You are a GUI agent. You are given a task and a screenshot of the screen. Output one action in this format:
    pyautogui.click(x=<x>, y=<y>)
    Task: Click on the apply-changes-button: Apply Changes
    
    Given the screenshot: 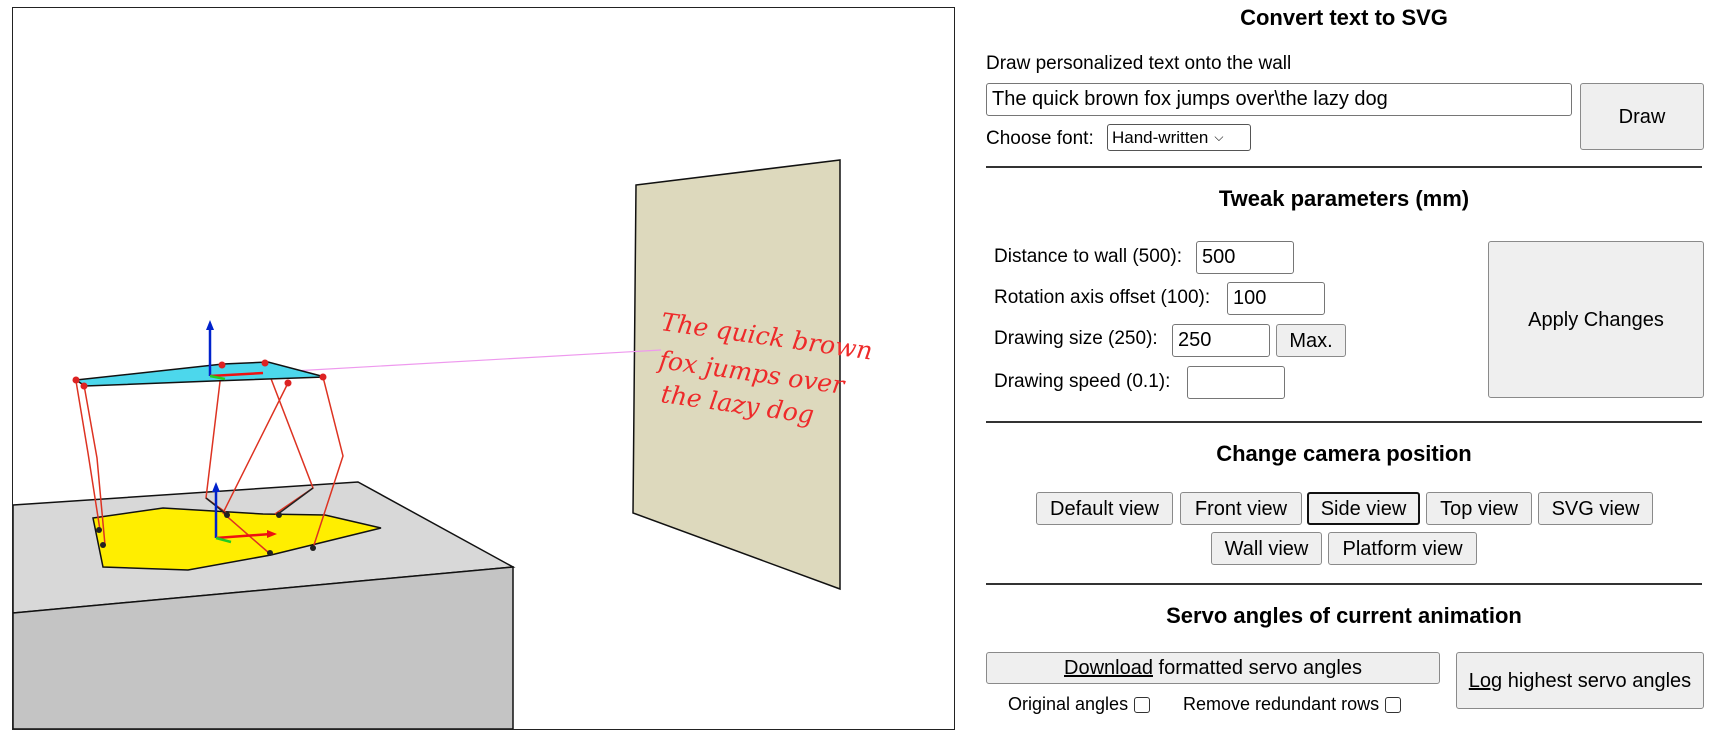 What is the action you would take?
    pyautogui.click(x=1596, y=319)
    